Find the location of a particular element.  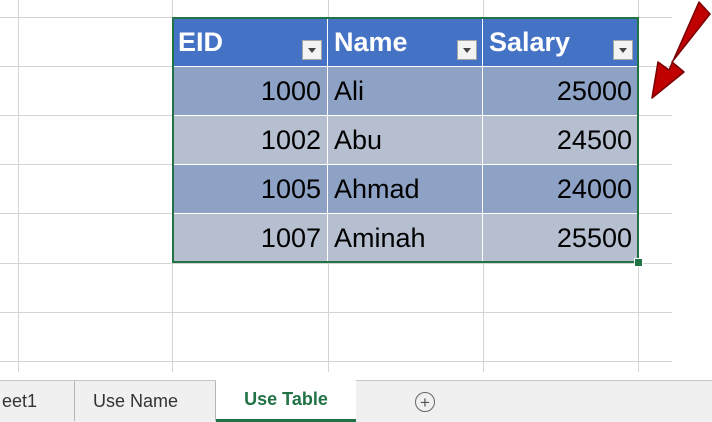

table-header-row: EID Name Salary is located at coordinates (405, 42).